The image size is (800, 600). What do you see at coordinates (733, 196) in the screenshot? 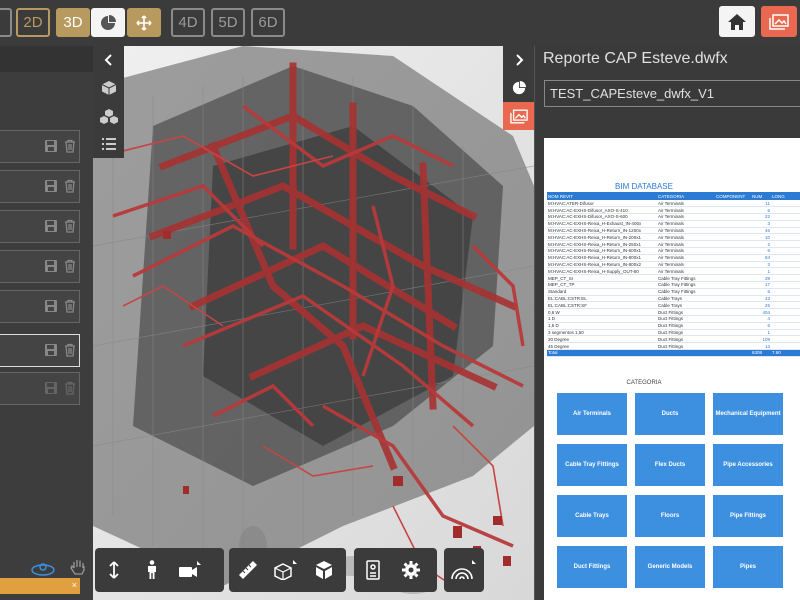
I see `table-header: COMPONENT` at bounding box center [733, 196].